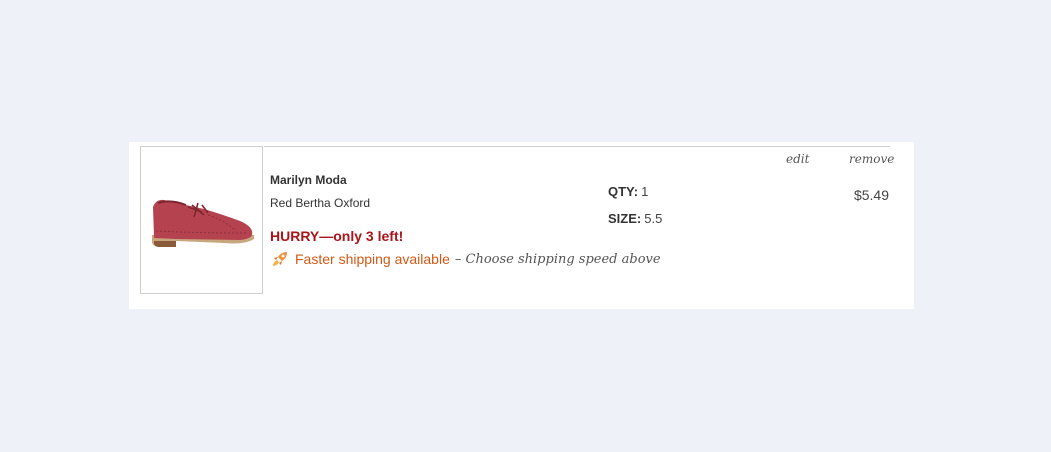 The height and width of the screenshot is (452, 1051). I want to click on quantity: QTY: 1, so click(628, 191).